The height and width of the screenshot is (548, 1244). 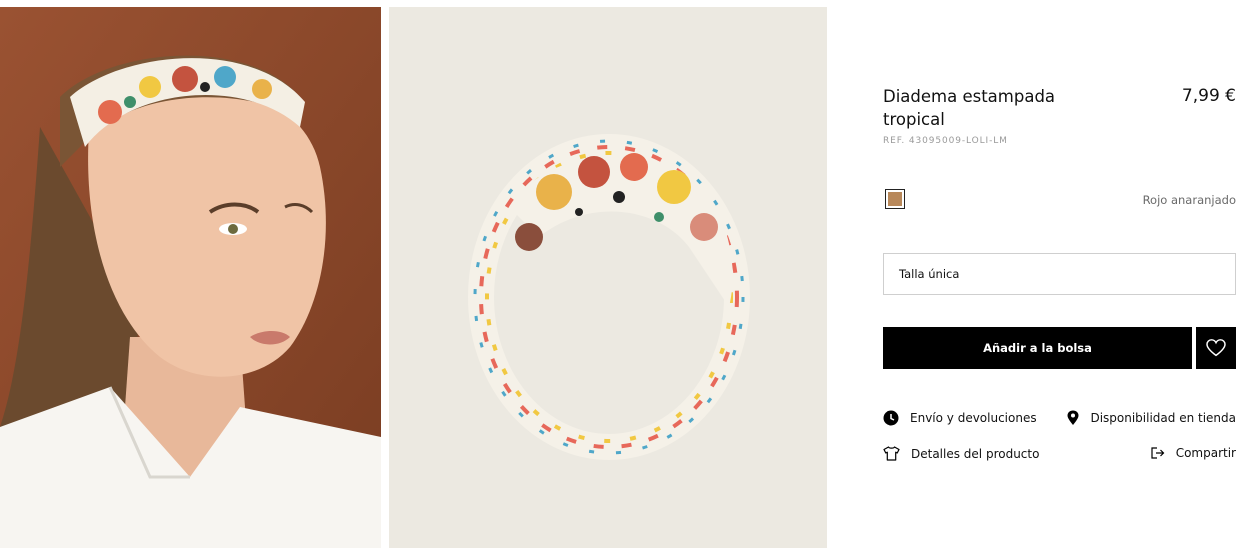 What do you see at coordinates (891, 418) in the screenshot?
I see `clock-icon` at bounding box center [891, 418].